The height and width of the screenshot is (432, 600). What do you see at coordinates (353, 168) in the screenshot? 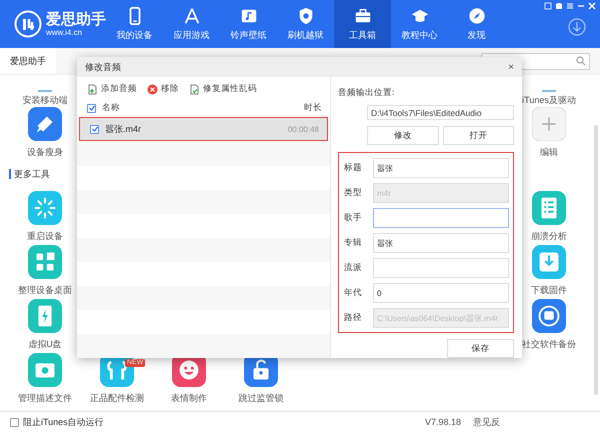
I see `field-label: 标题` at bounding box center [353, 168].